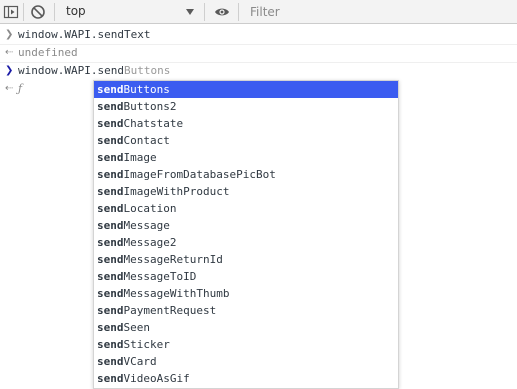  Describe the element at coordinates (147, 70) in the screenshot. I see `autocomplete-ghost-text: Buttons` at that location.